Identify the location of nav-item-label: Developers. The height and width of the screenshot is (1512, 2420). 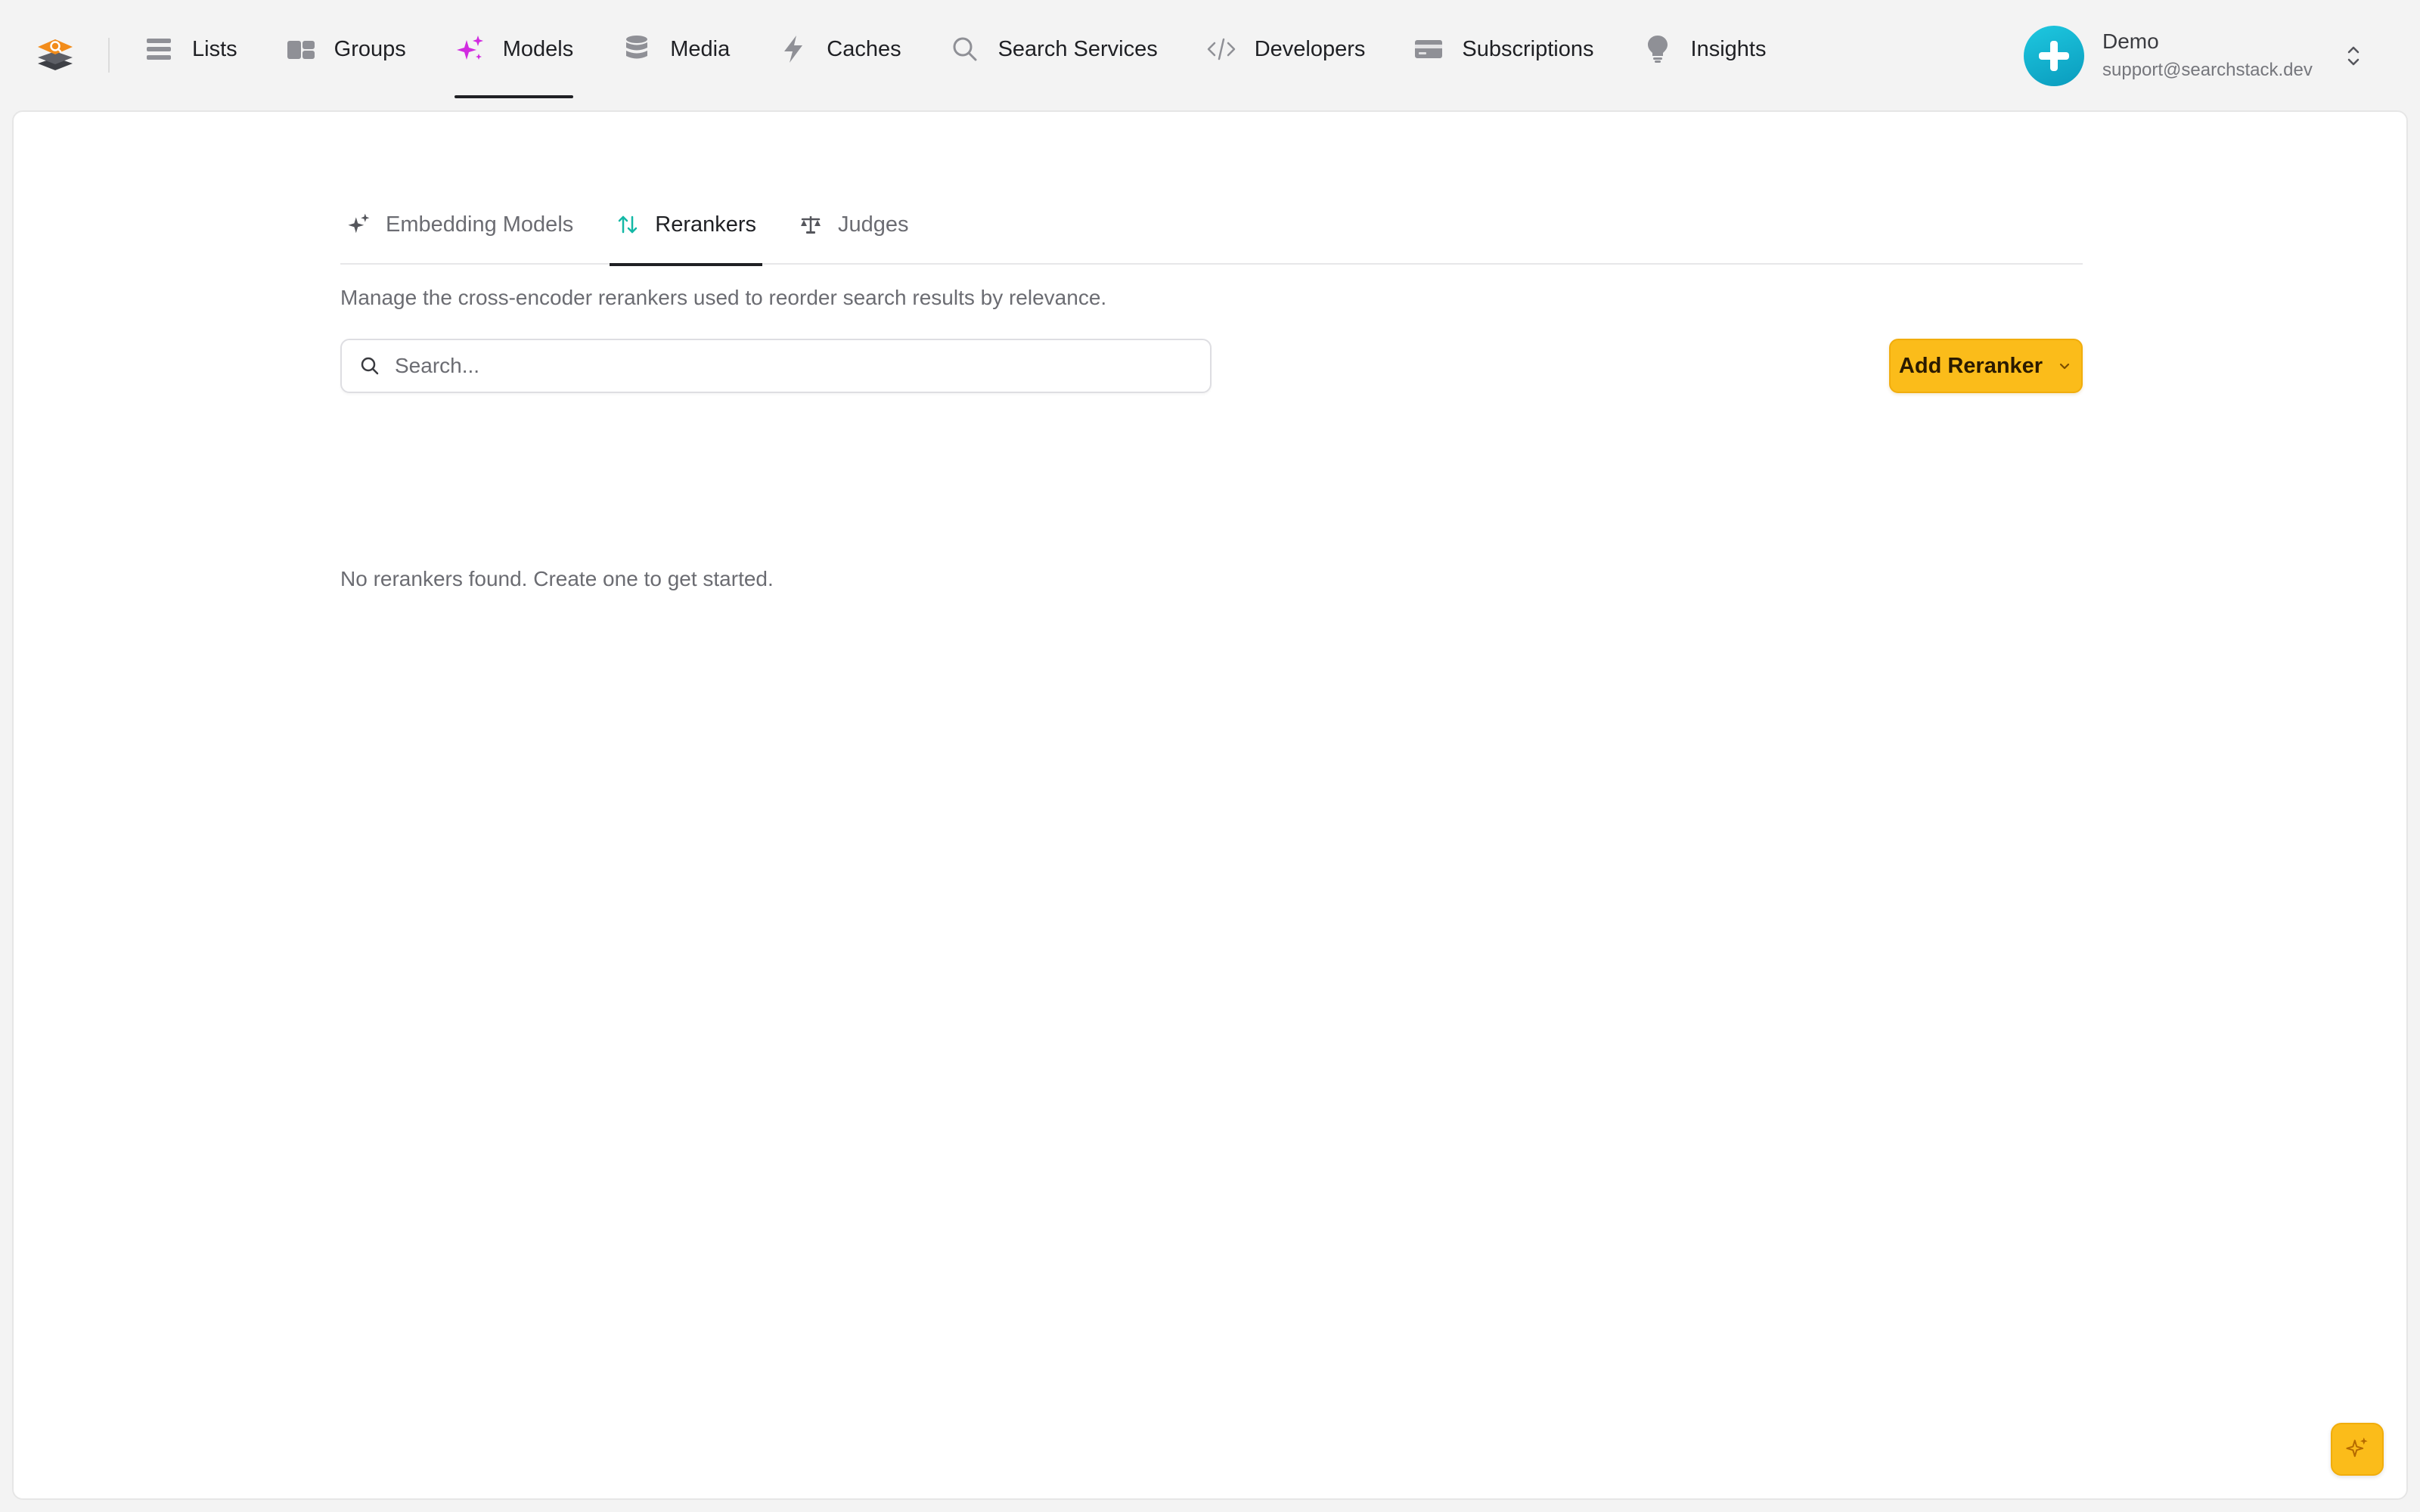
(1310, 48).